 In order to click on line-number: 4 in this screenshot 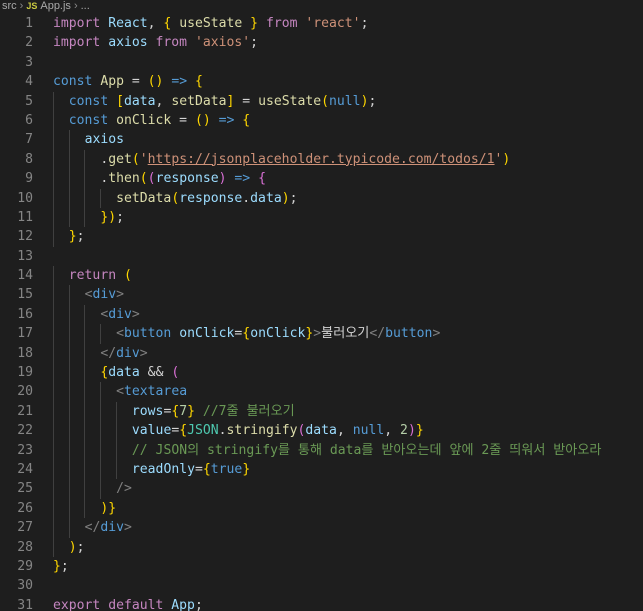, I will do `click(29, 82)`.